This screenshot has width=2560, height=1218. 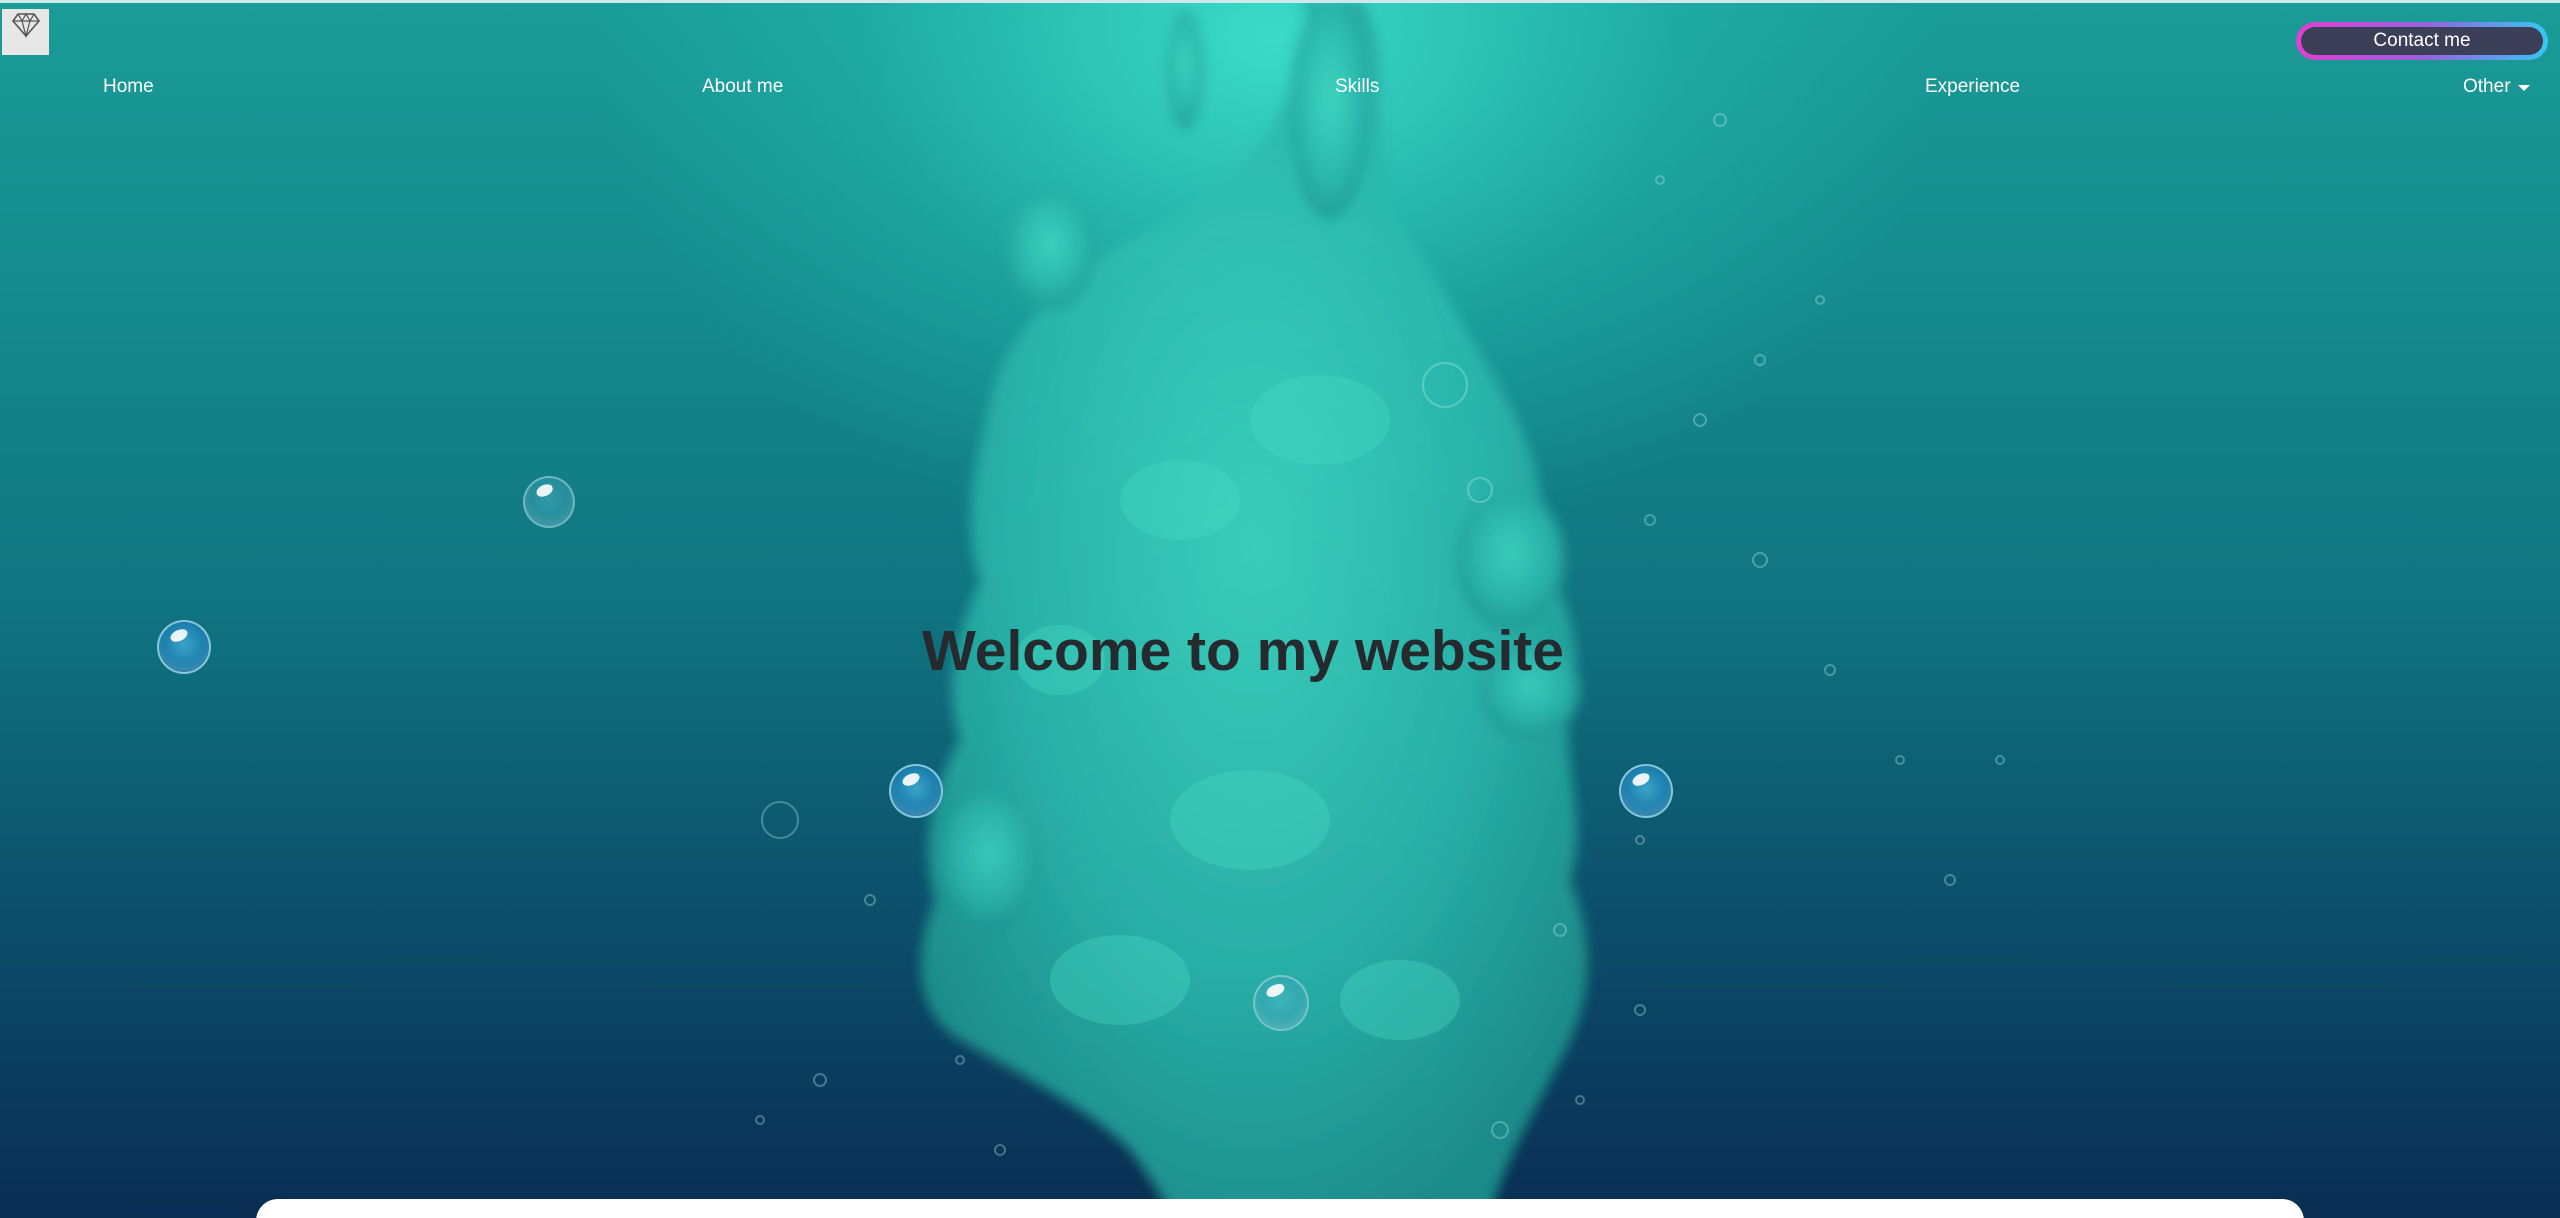 What do you see at coordinates (1357, 87) in the screenshot?
I see `nav-skills: Skills` at bounding box center [1357, 87].